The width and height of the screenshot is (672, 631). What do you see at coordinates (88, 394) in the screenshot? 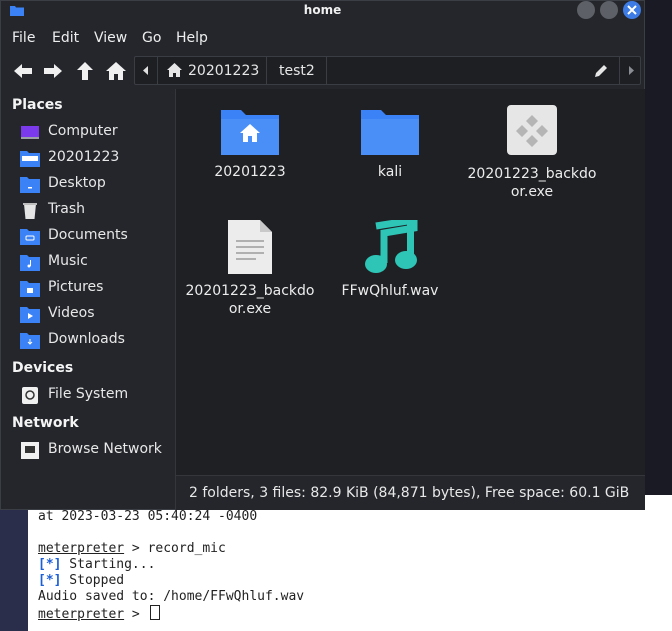
I see `sidebar-item-label: File System` at bounding box center [88, 394].